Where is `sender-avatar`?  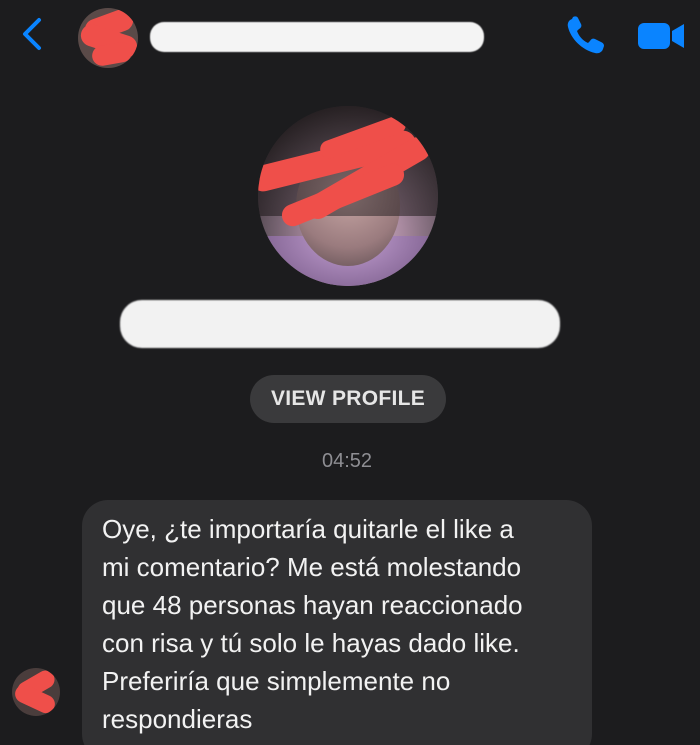
sender-avatar is located at coordinates (36, 692).